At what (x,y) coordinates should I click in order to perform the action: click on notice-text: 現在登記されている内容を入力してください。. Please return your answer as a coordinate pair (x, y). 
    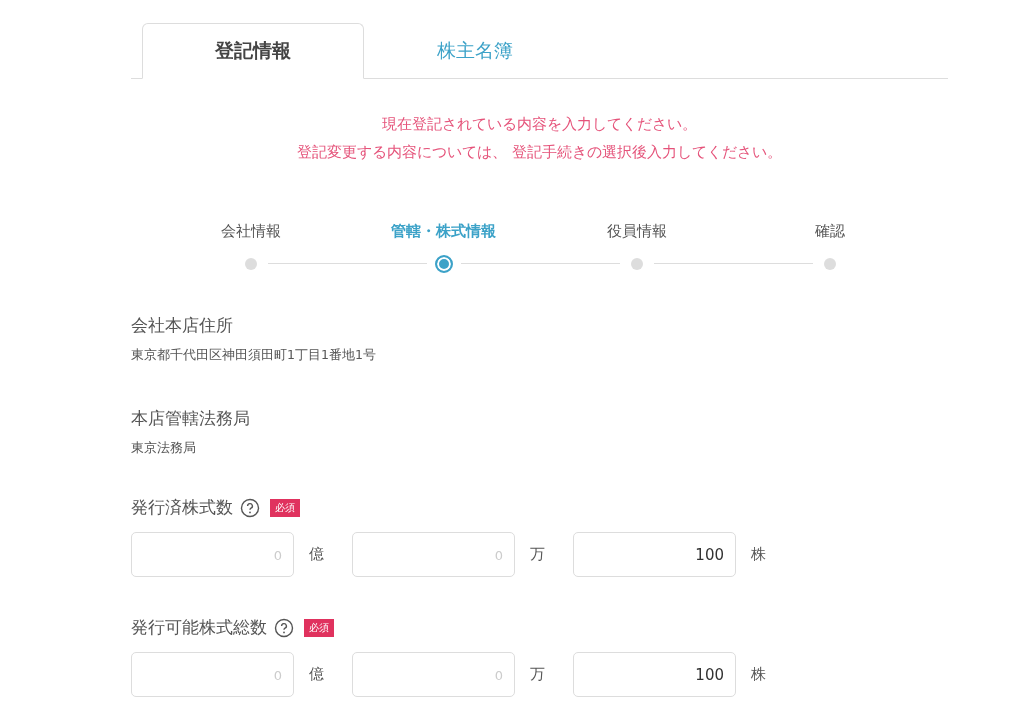
    Looking at the image, I should click on (539, 124).